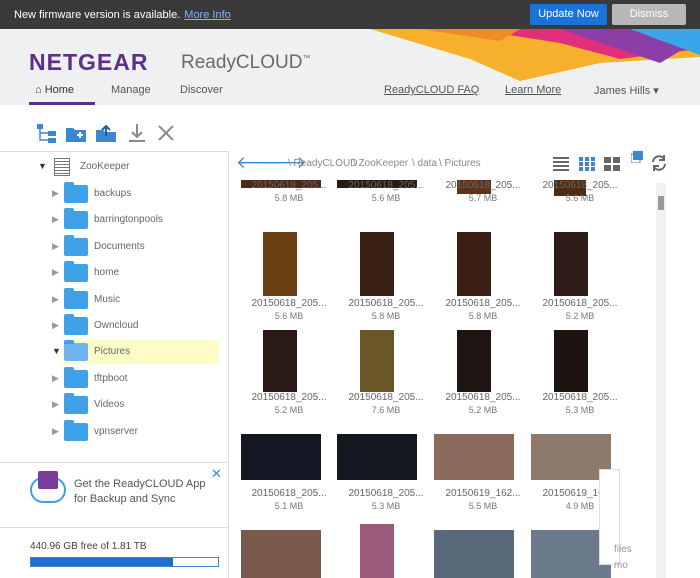 This screenshot has height=578, width=700. What do you see at coordinates (661, 203) in the screenshot?
I see `scrollbar-thumb` at bounding box center [661, 203].